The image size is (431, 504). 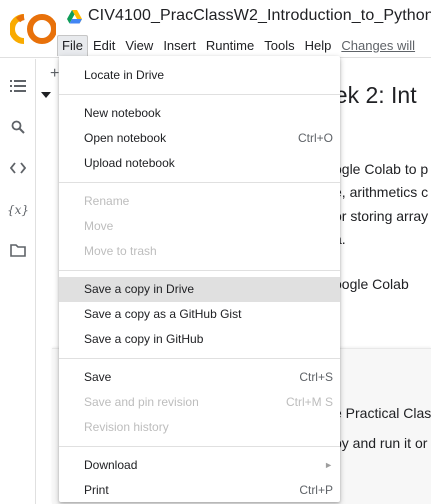 What do you see at coordinates (309, 402) in the screenshot?
I see `shortcut-label: Ctrl+M S` at bounding box center [309, 402].